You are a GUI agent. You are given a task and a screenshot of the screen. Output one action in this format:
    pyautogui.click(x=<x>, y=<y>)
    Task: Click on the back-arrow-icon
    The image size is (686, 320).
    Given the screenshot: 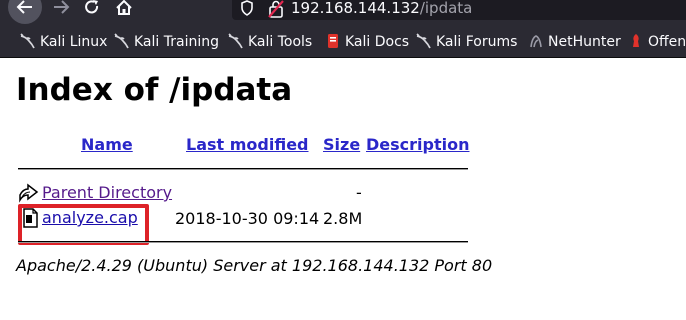 What is the action you would take?
    pyautogui.click(x=24, y=7)
    